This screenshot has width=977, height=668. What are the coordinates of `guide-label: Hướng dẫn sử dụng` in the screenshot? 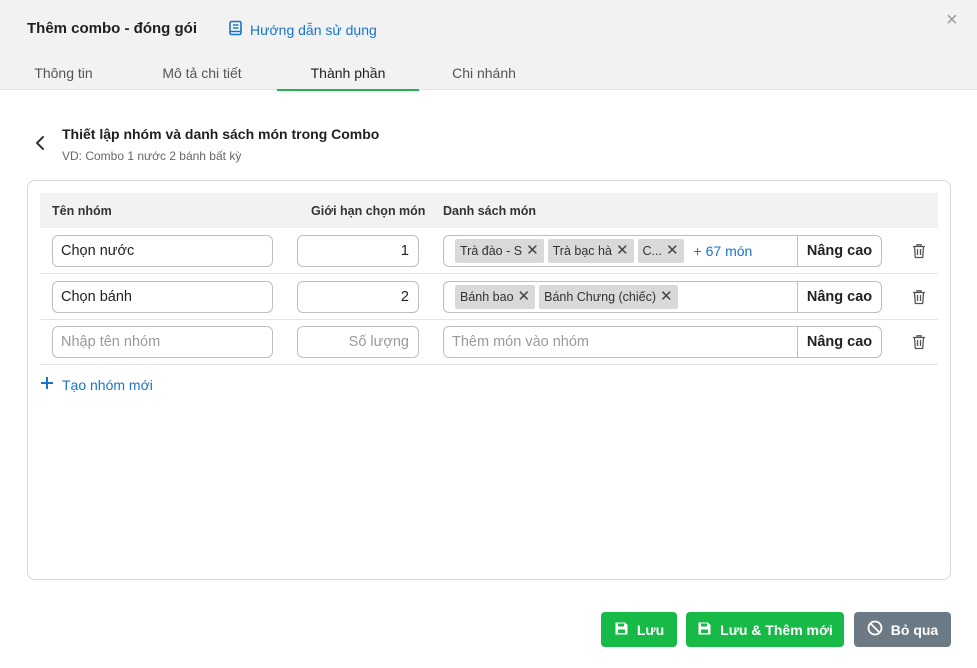 It's located at (313, 29).